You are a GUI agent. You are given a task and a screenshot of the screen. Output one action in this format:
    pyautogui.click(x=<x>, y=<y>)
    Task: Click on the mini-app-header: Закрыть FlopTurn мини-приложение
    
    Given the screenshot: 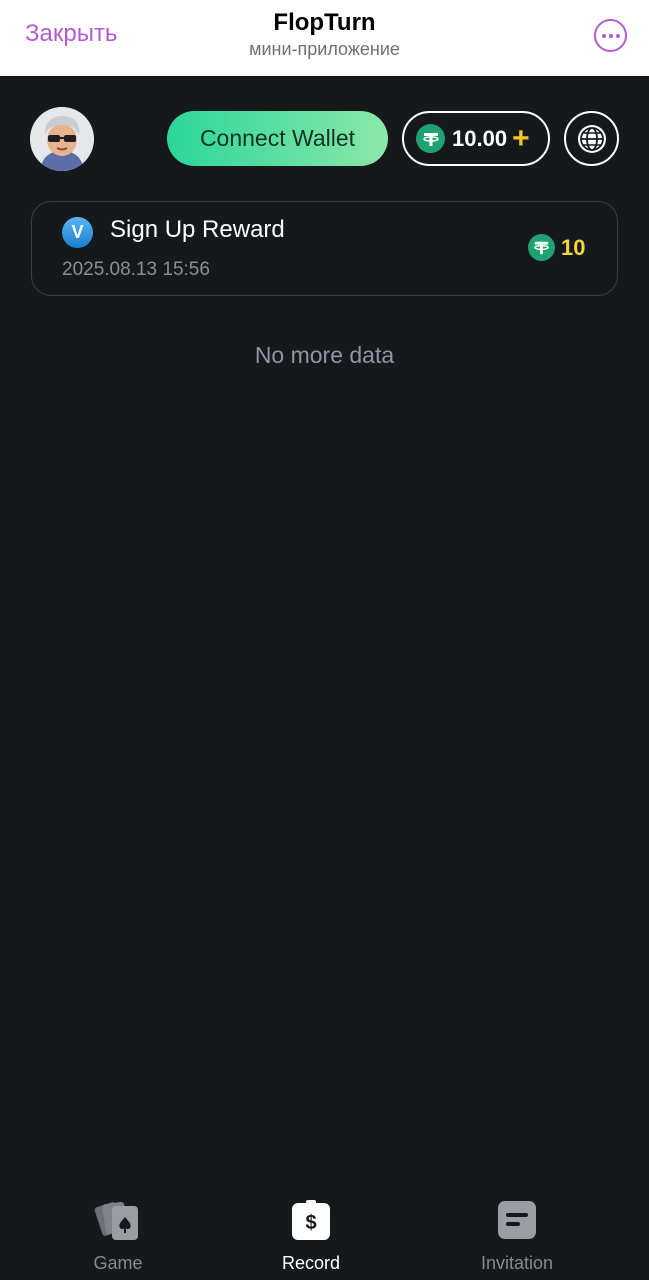 What is the action you would take?
    pyautogui.click(x=324, y=38)
    